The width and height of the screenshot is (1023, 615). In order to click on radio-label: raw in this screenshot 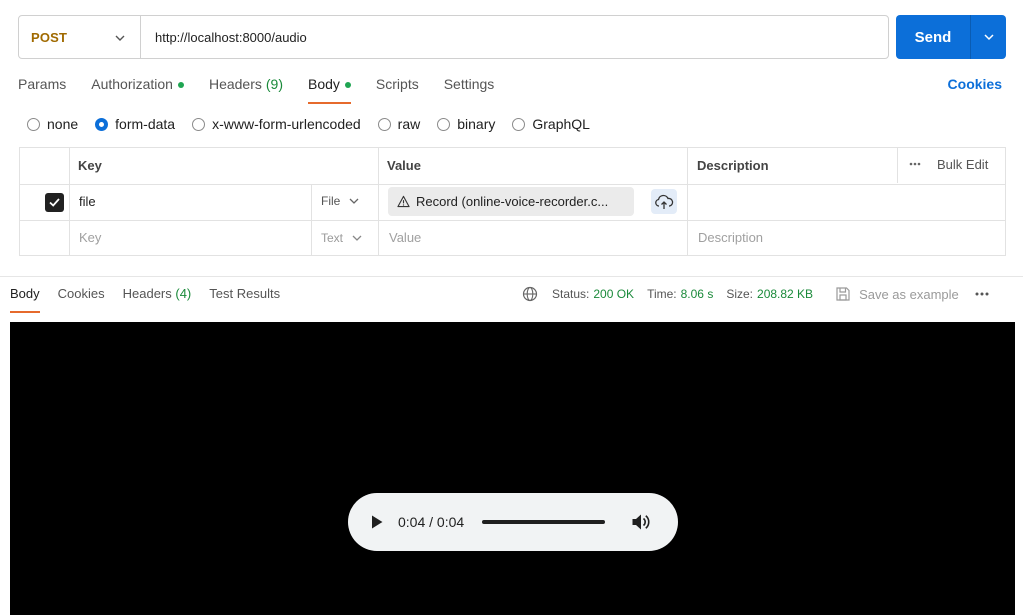, I will do `click(409, 124)`.